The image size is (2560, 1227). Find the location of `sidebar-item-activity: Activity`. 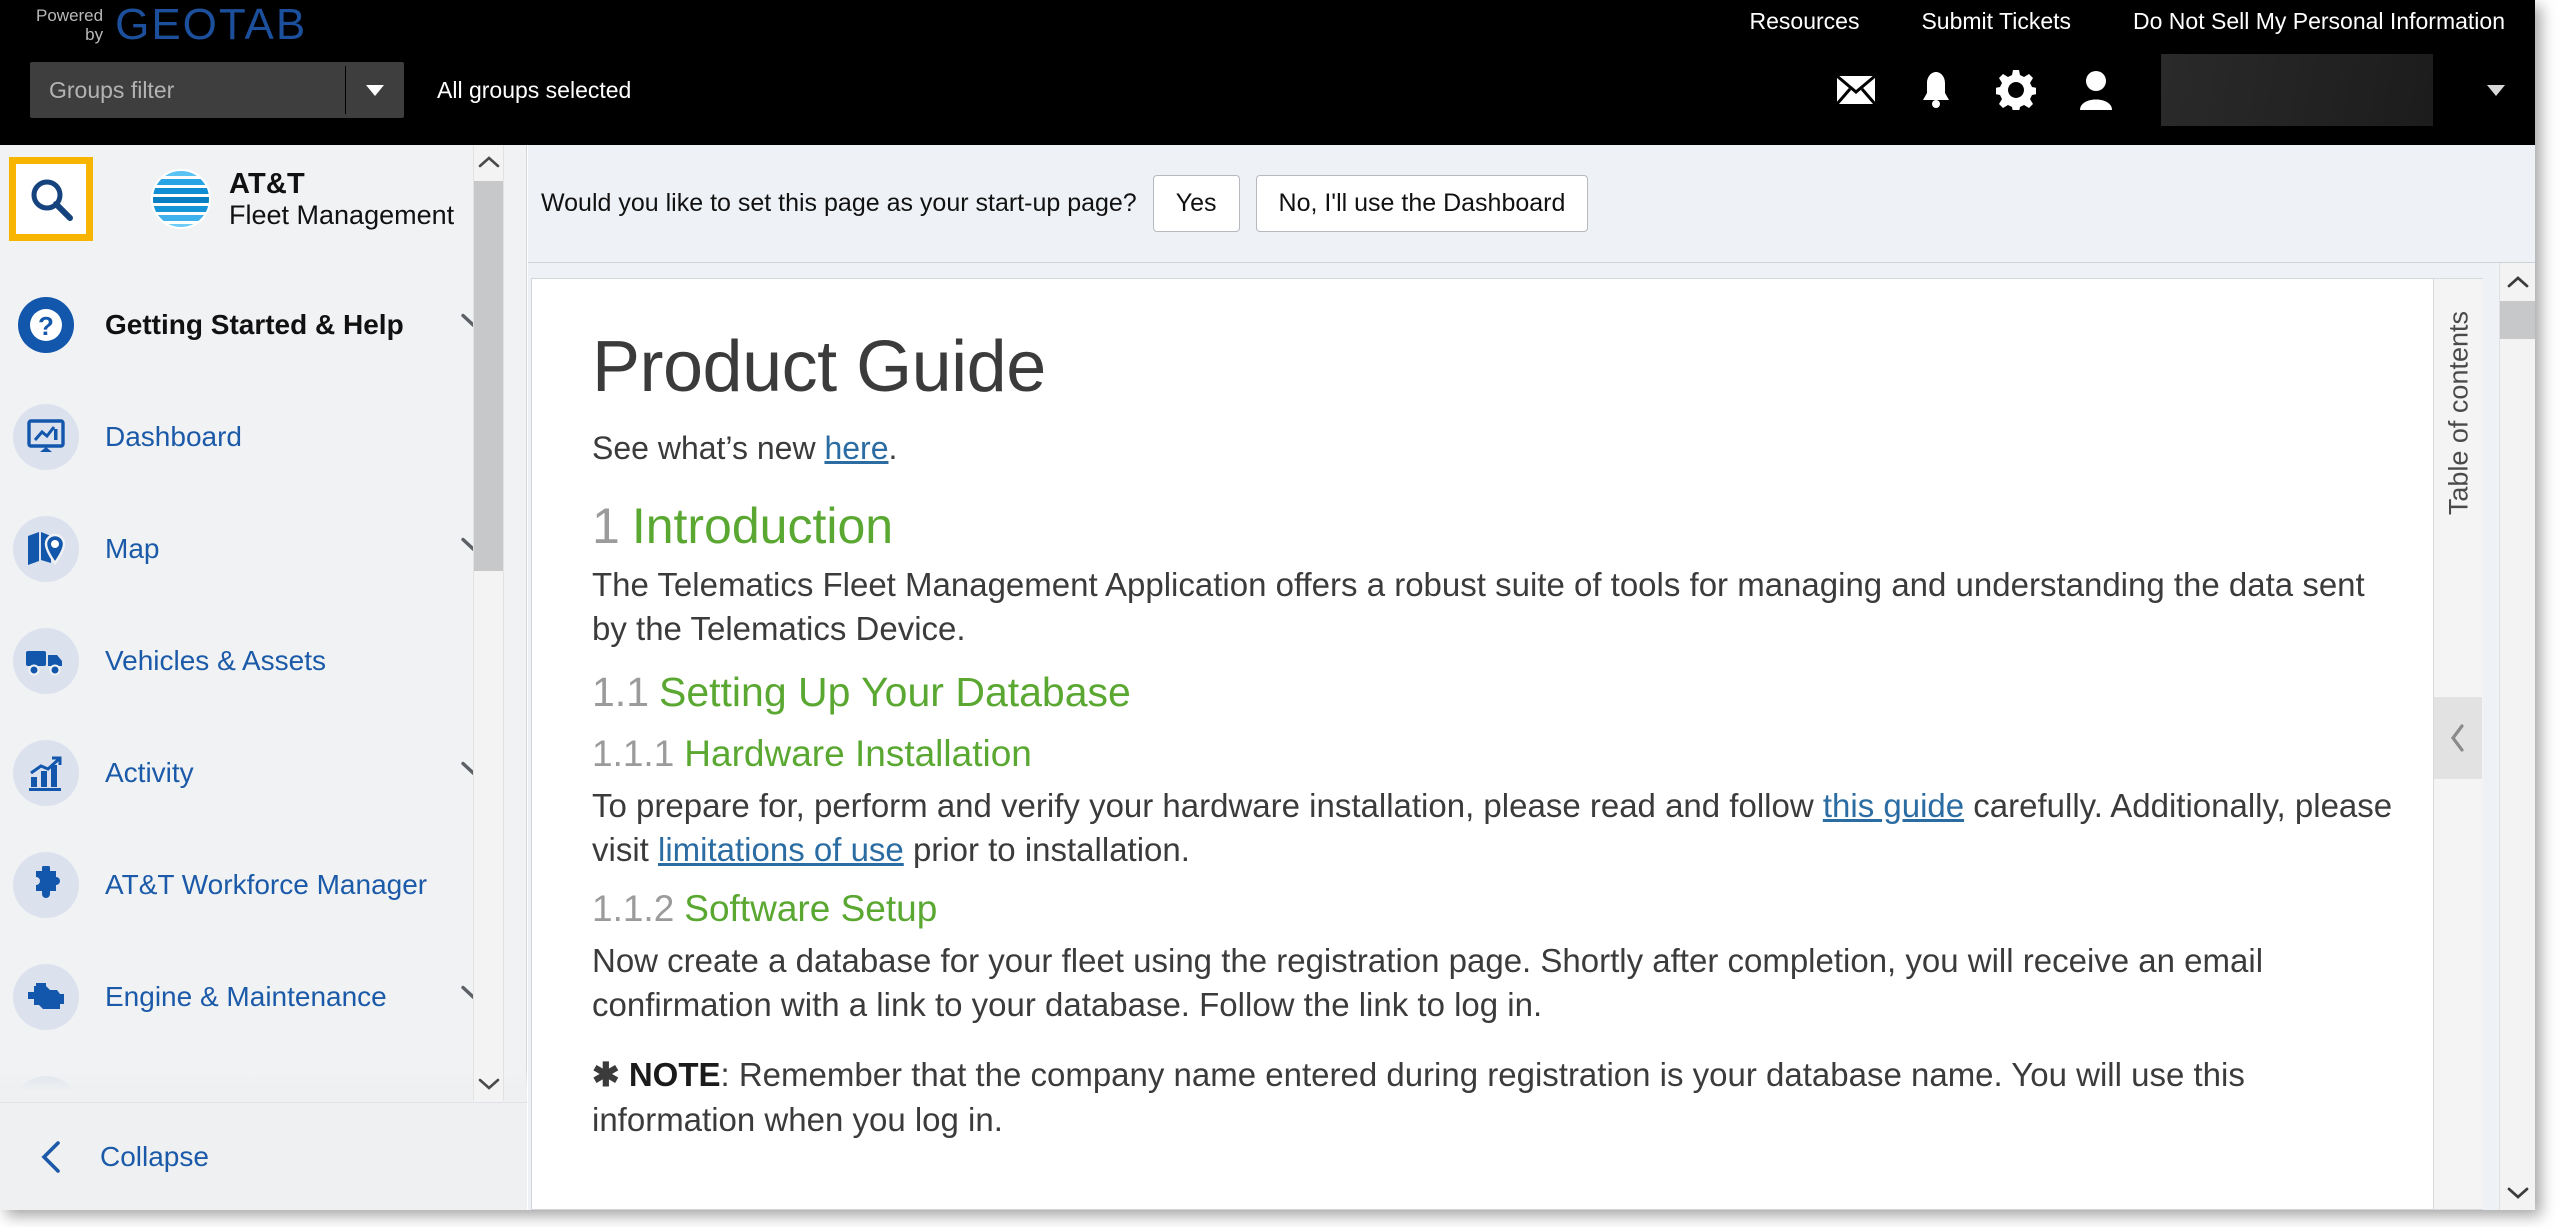

sidebar-item-activity: Activity is located at coordinates (263, 773).